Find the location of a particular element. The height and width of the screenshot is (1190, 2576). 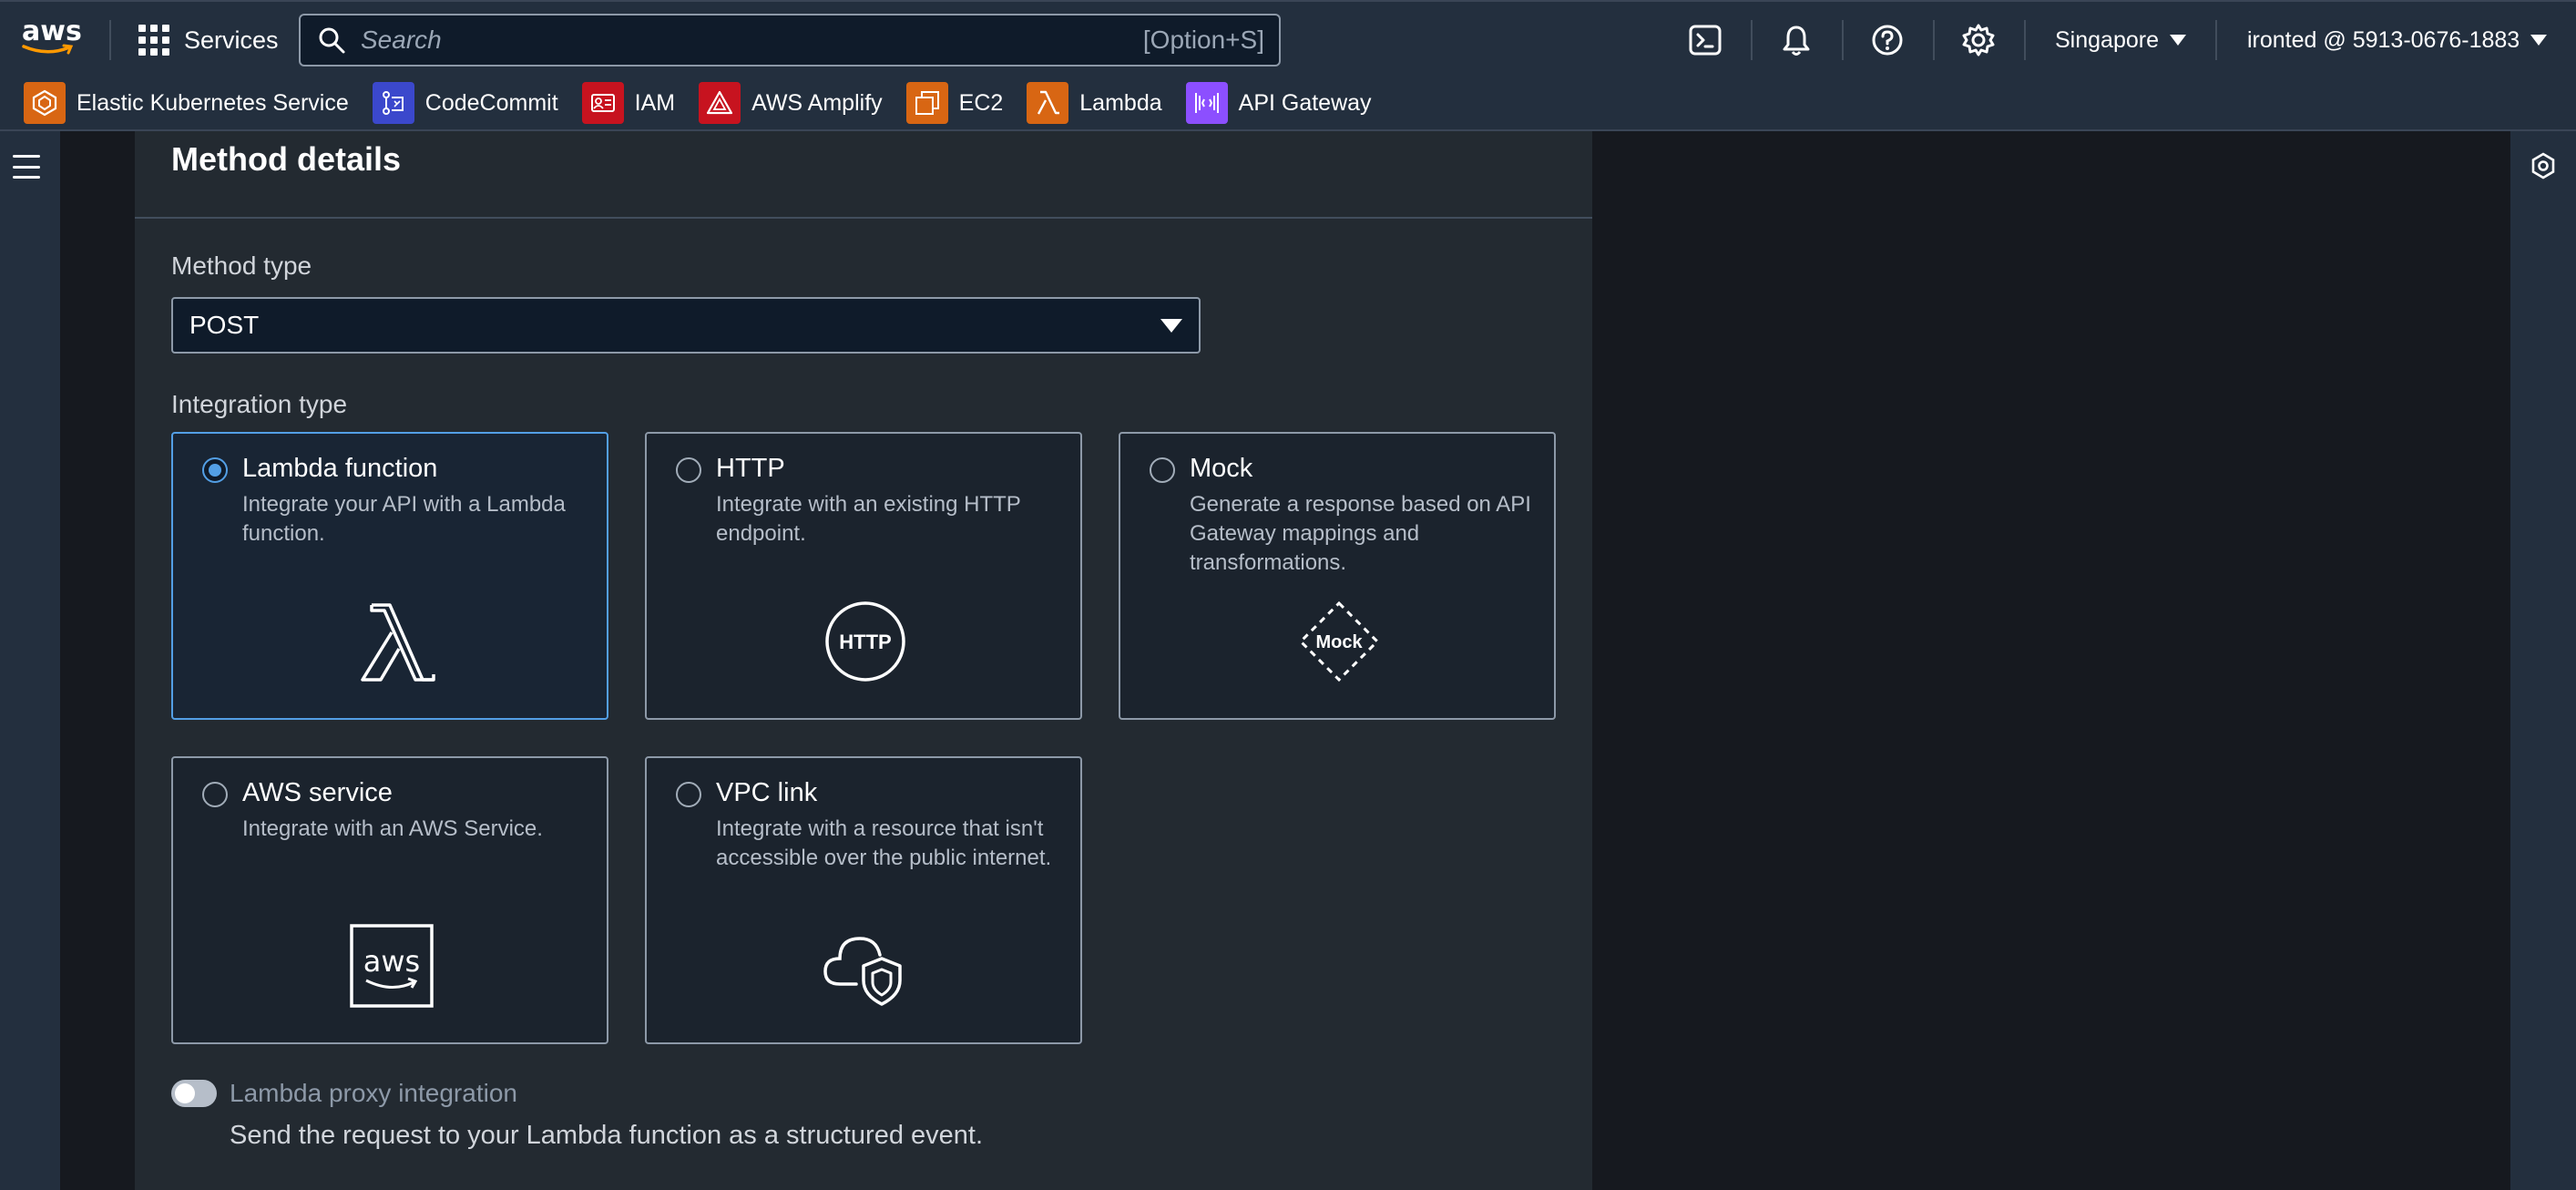

search-box: [Option+S] is located at coordinates (790, 40).